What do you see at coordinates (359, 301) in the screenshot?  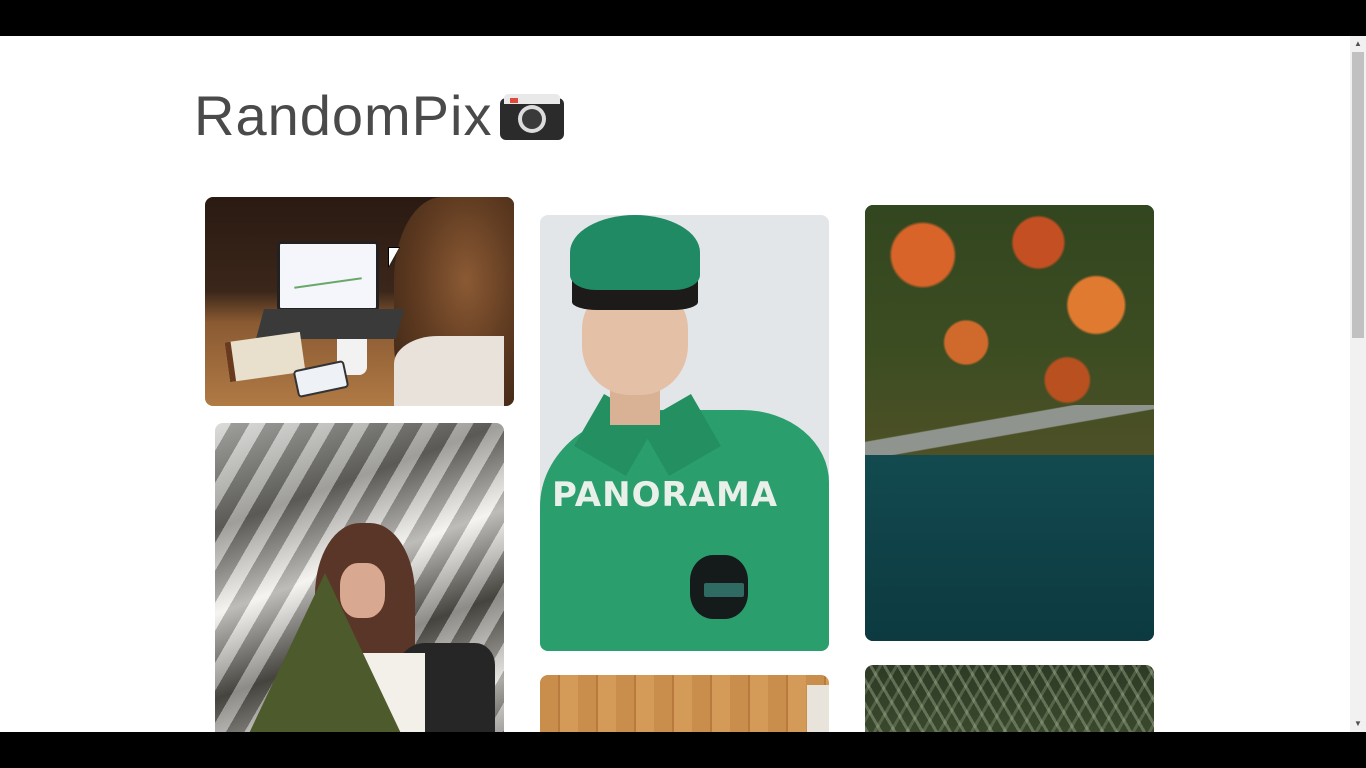 I see `photo-laptop-desk` at bounding box center [359, 301].